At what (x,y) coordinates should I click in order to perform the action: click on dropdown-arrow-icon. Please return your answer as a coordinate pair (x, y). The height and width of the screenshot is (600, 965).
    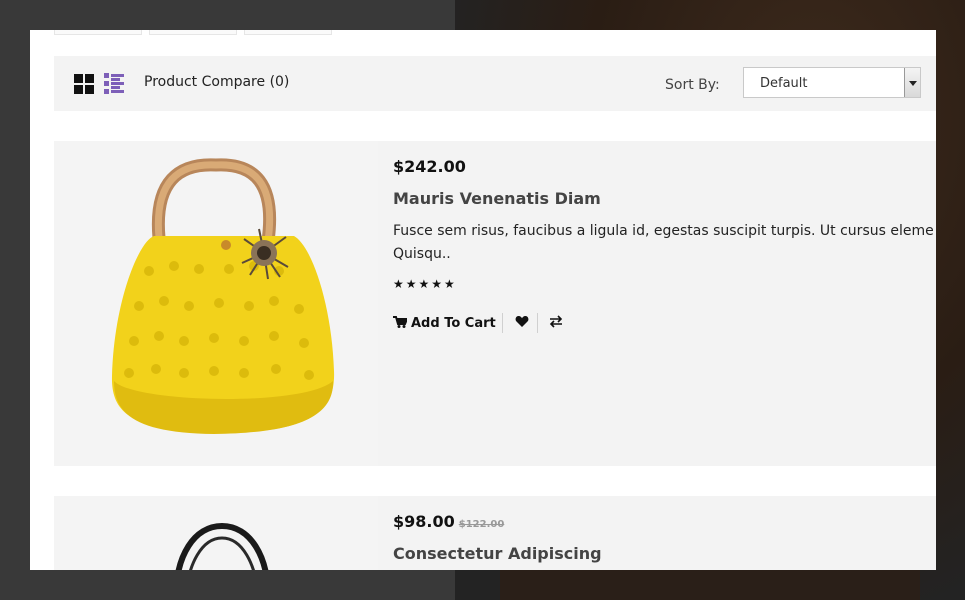
    Looking at the image, I should click on (912, 82).